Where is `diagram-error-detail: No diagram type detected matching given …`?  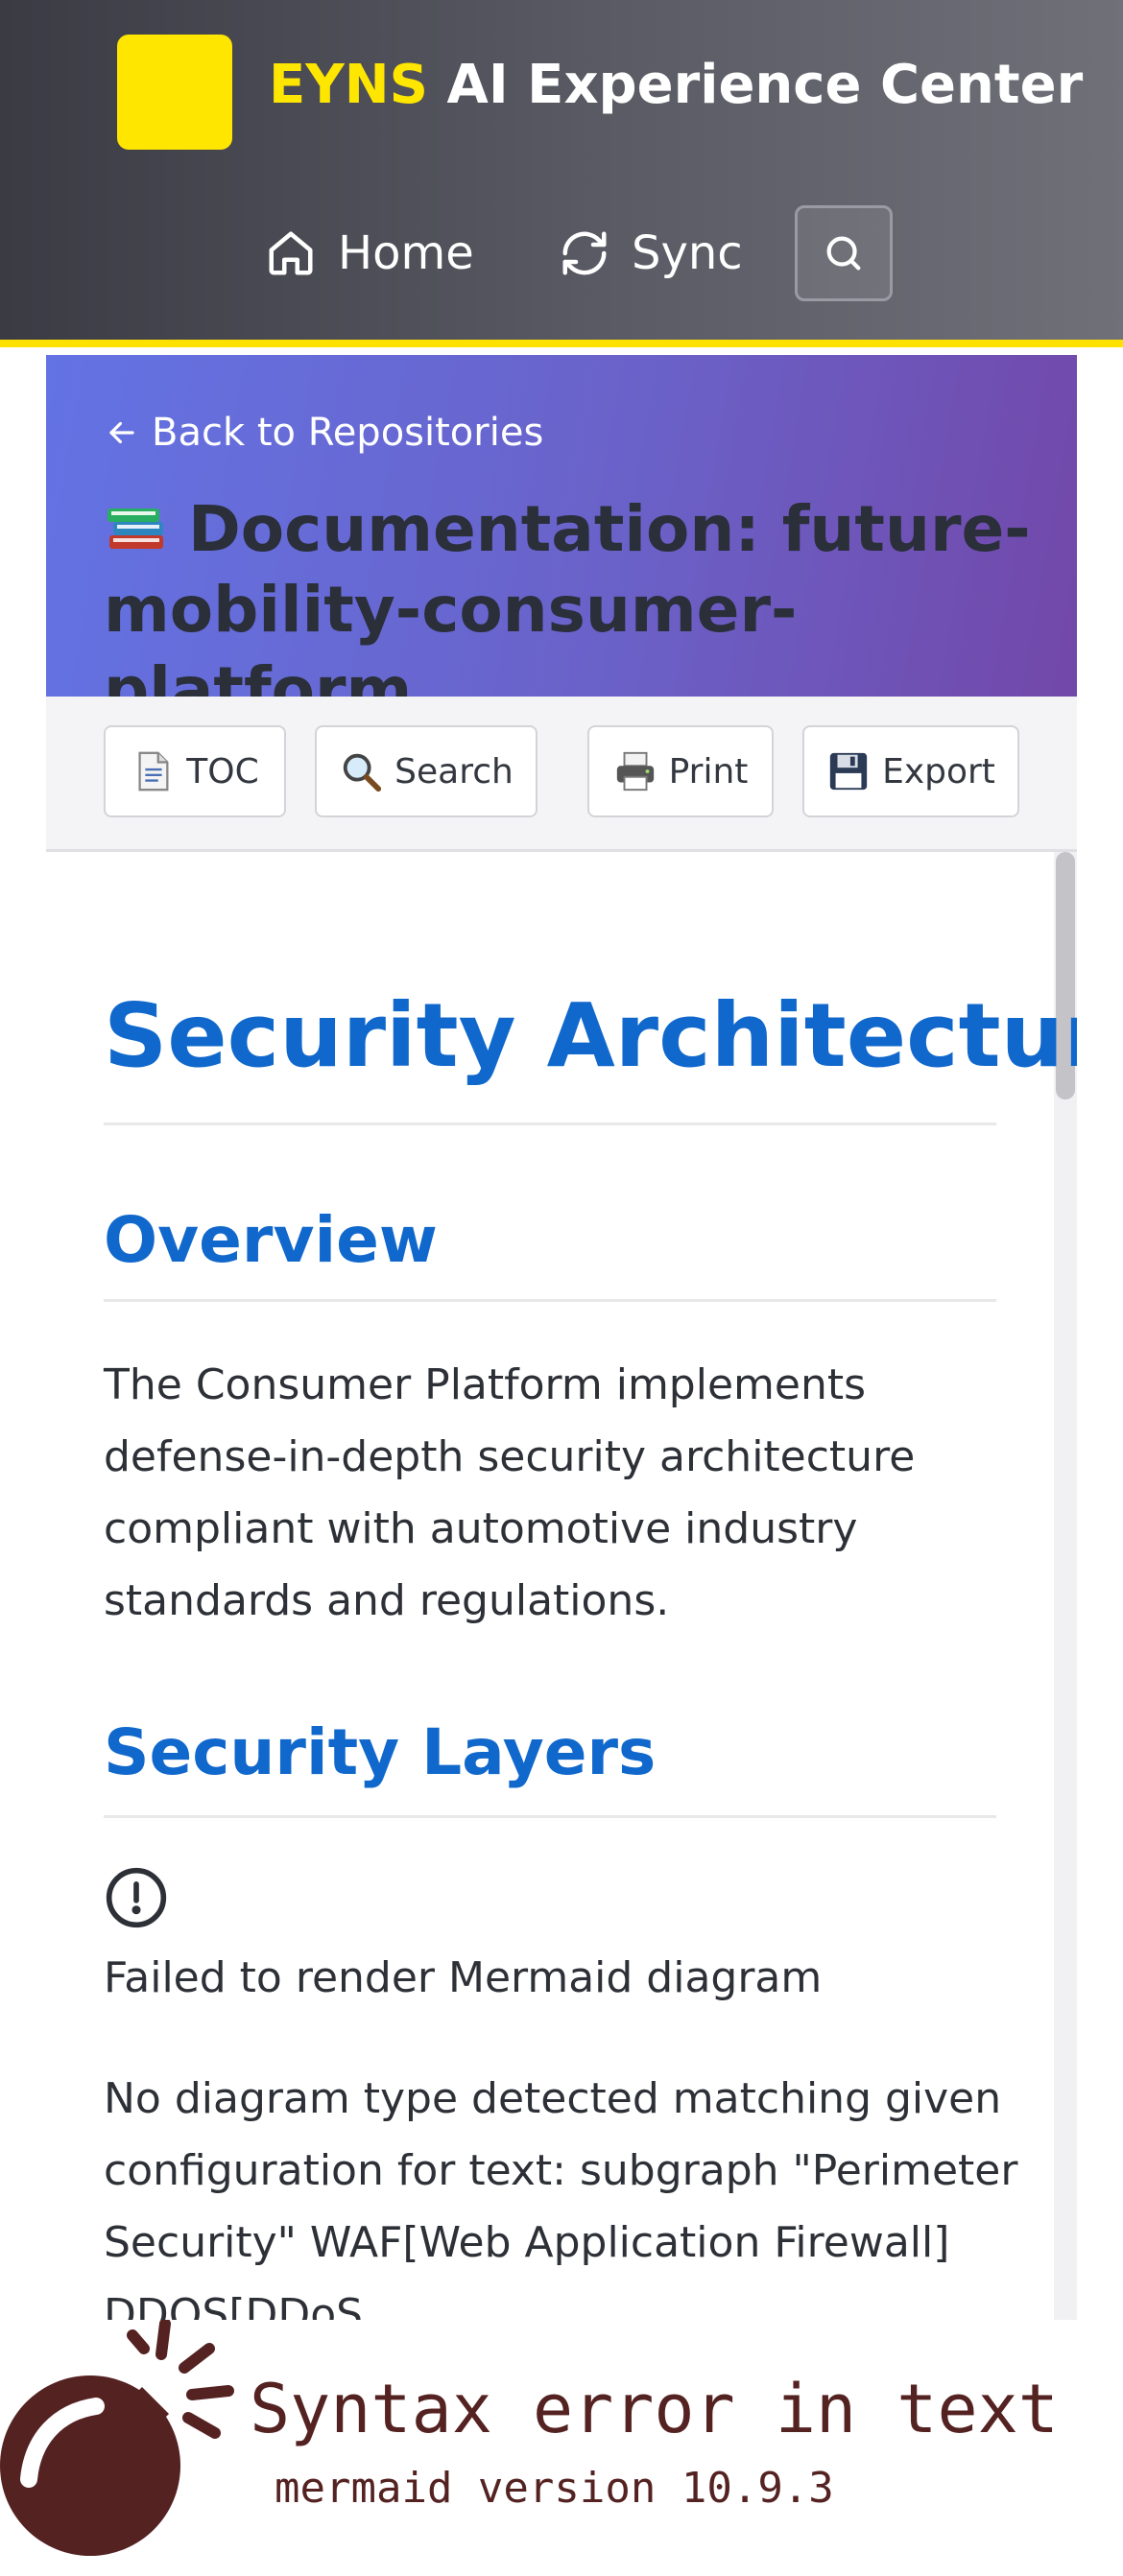
diagram-error-detail: No diagram type detected matching given … is located at coordinates (561, 2197).